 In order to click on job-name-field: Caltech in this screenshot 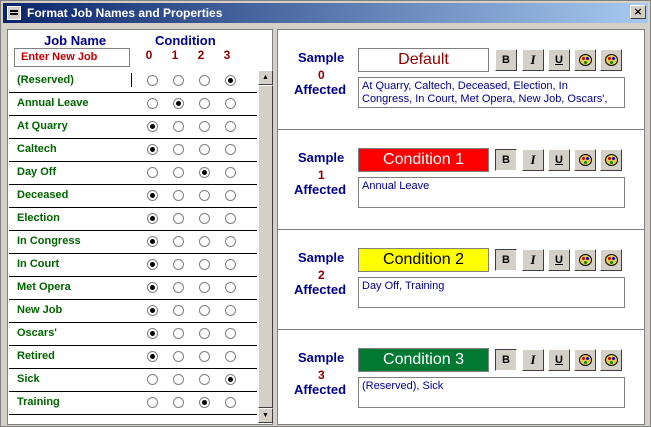, I will do `click(37, 149)`.